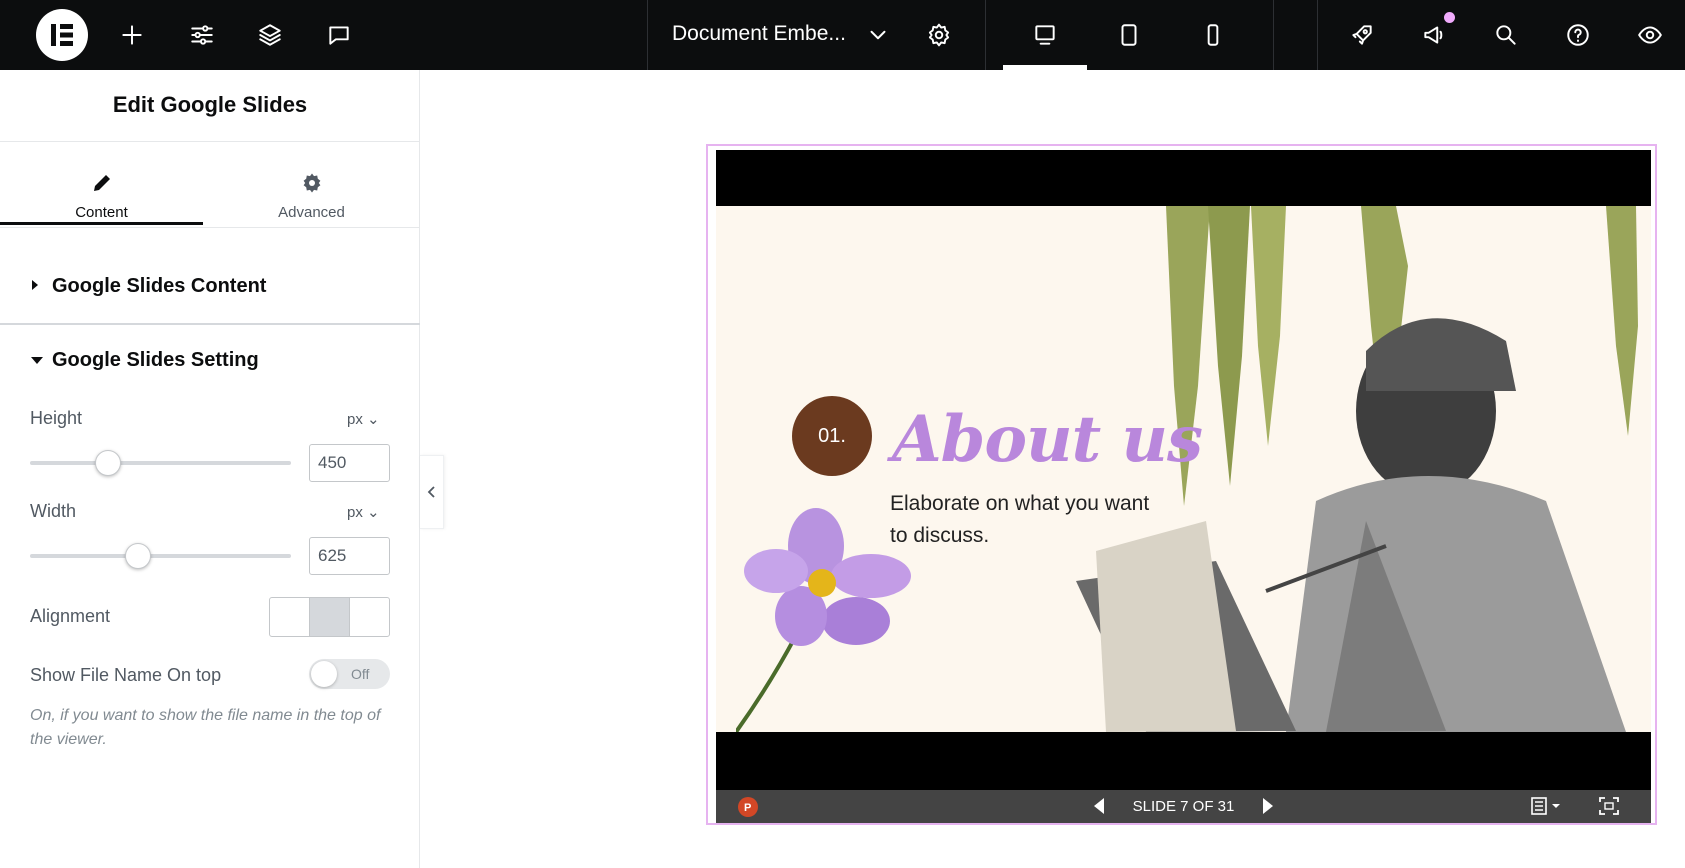 The image size is (1685, 868). I want to click on desktop-icon, so click(1045, 35).